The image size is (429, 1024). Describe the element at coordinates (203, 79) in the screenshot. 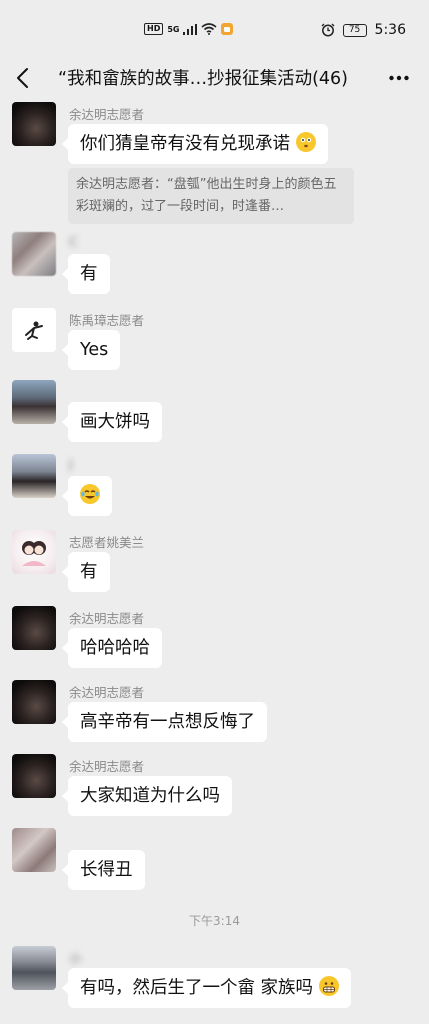

I see `chat-title: “我和畲族的故事…抄报征集活动(46)` at that location.